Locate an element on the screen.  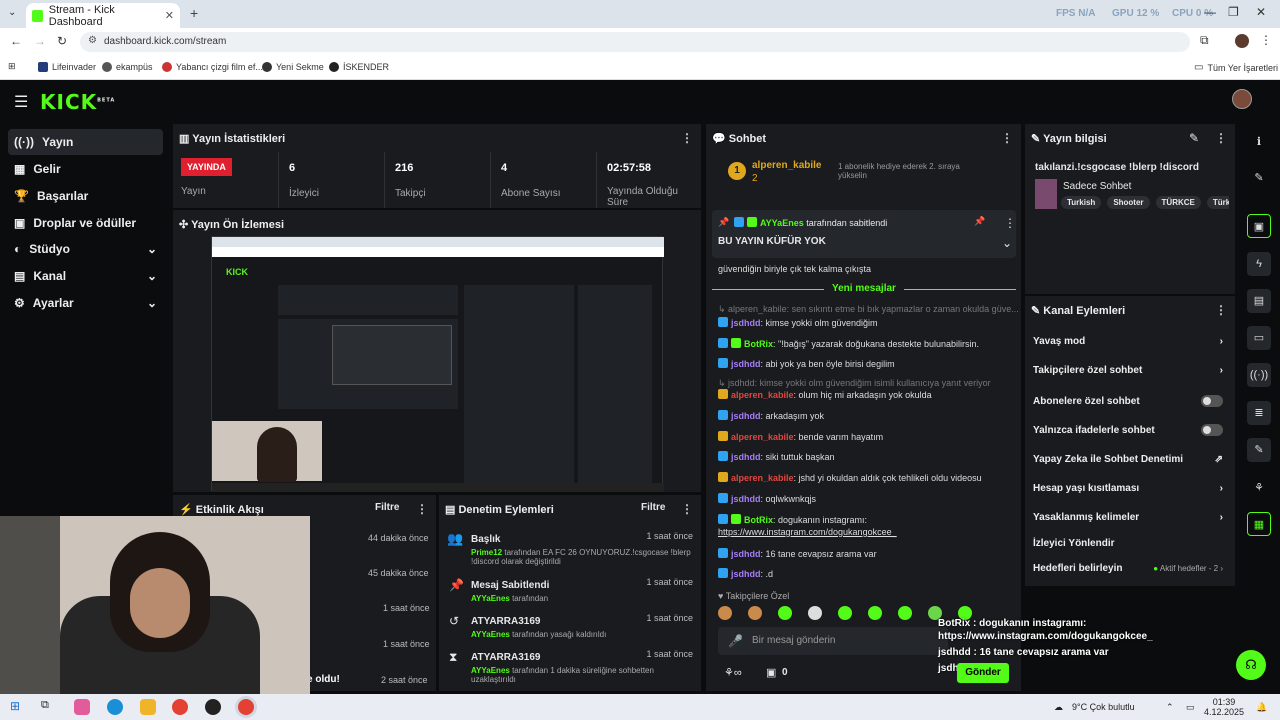
action-redirect-viewers: İzleyici Yönlendir is located at coordinates (1128, 543).